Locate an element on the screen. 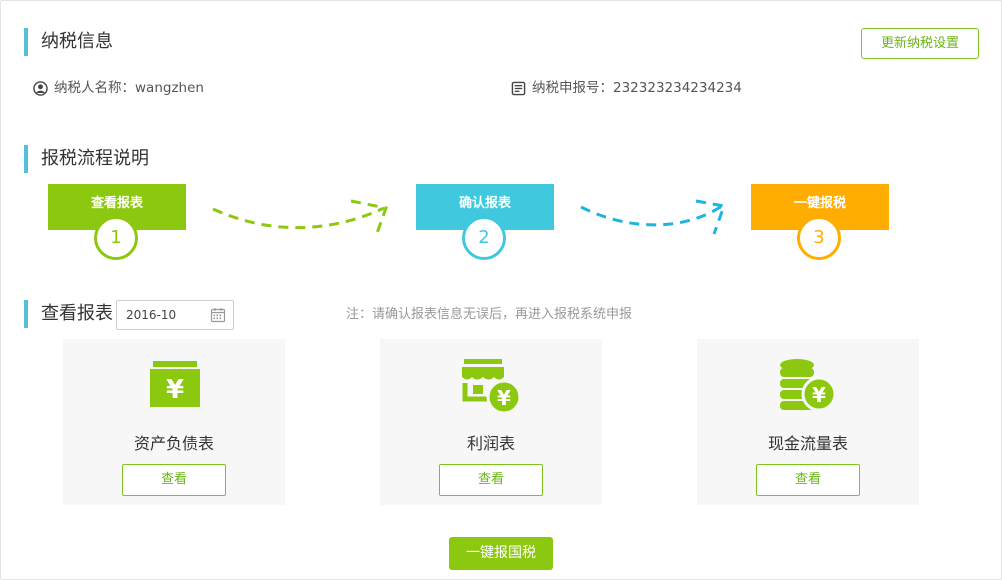 This screenshot has height=580, width=1002. report-card-cash-flow: ¥ 现金流量表 查看 is located at coordinates (808, 422).